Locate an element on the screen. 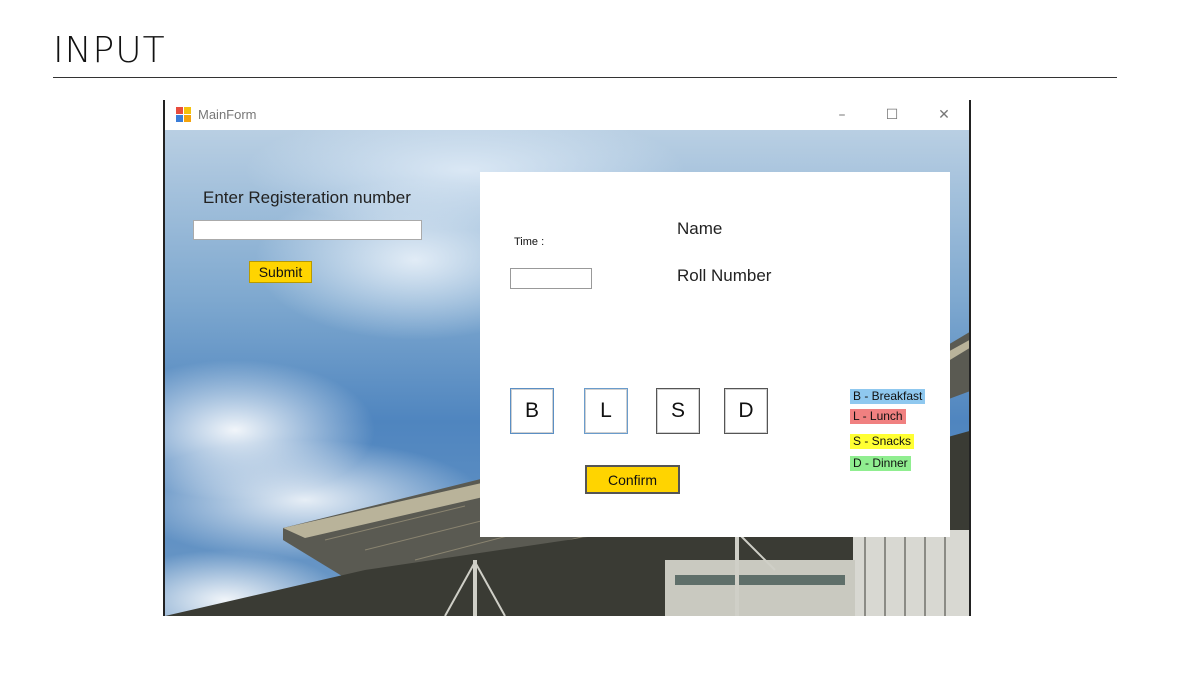  maximize-button: ☐ is located at coordinates (892, 115).